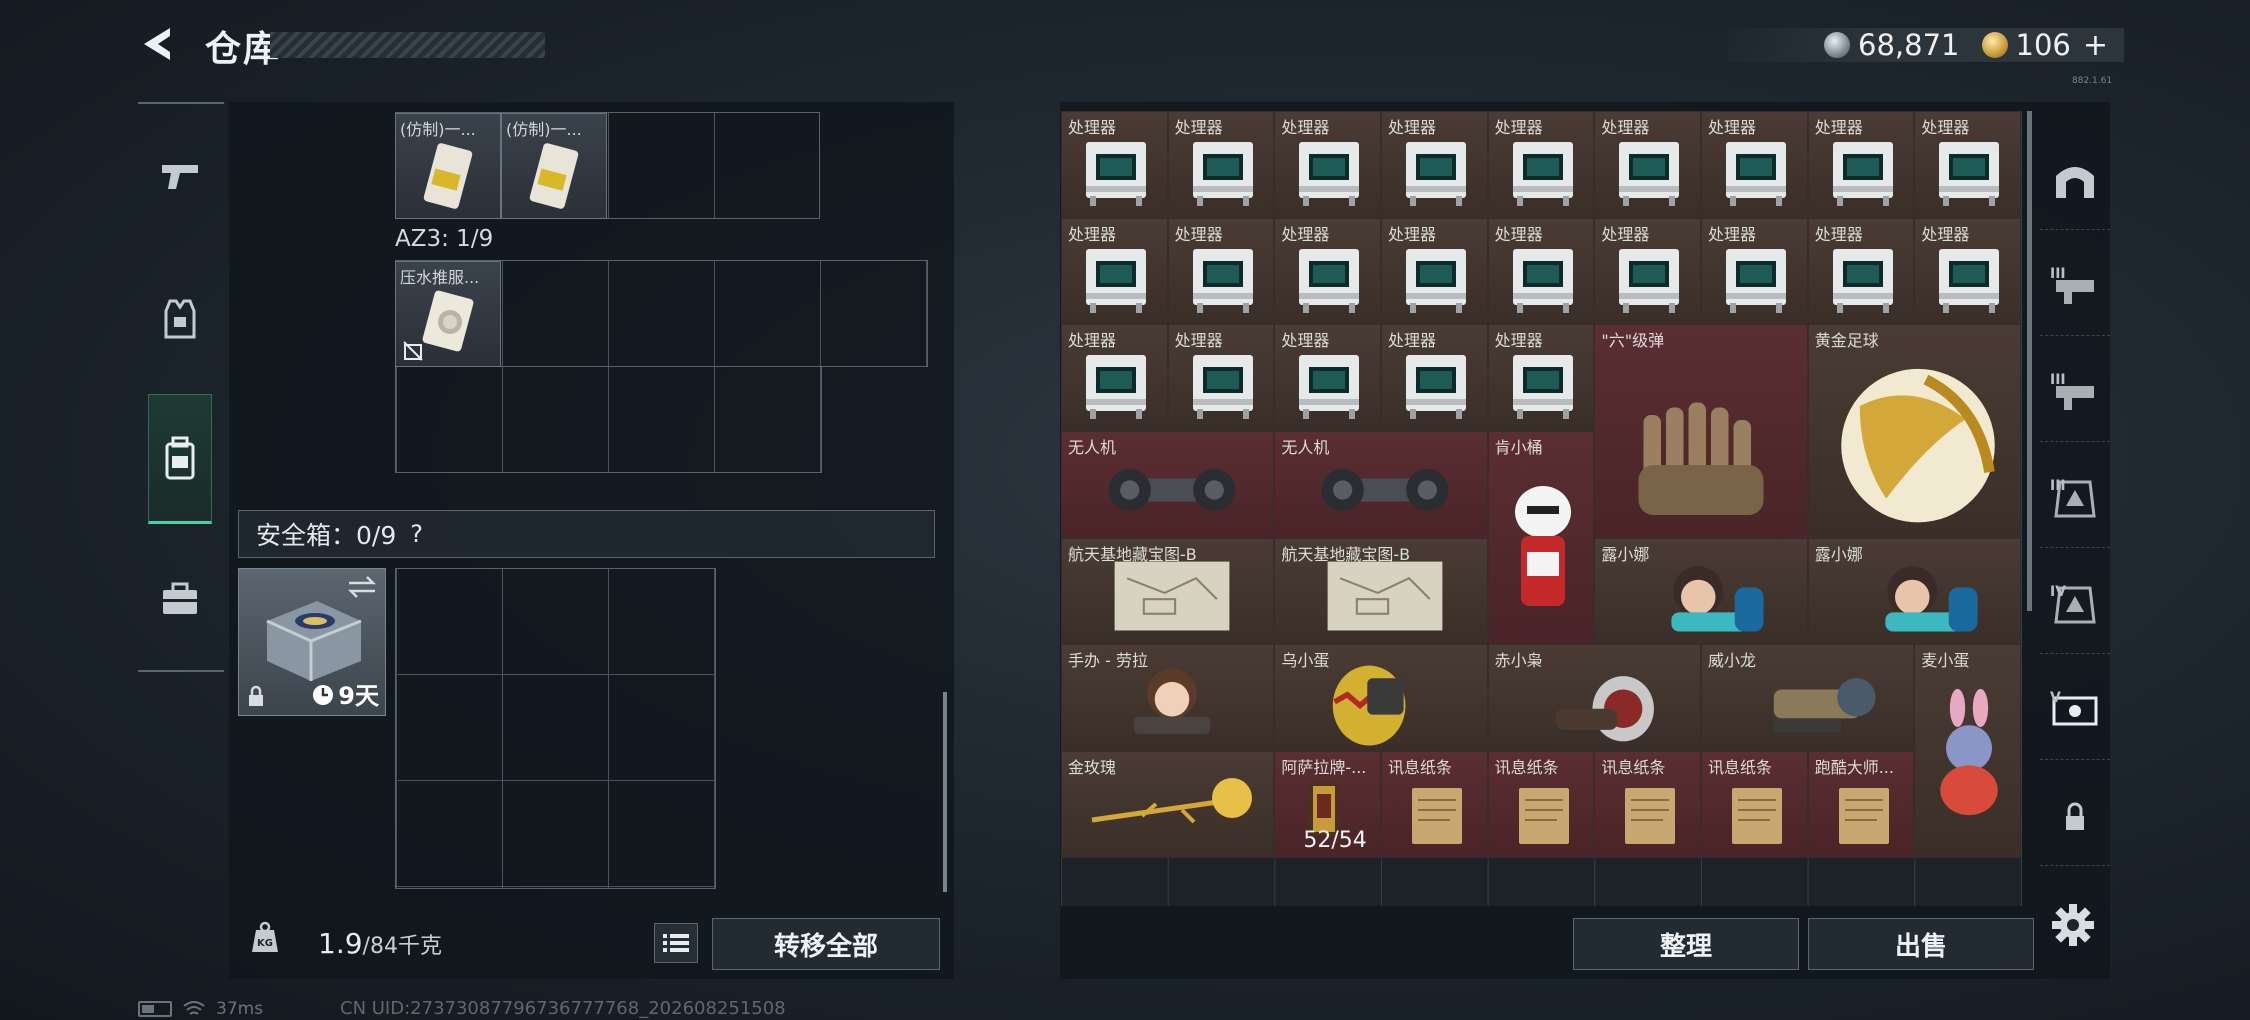  I want to click on no-insure-icon, so click(413, 351).